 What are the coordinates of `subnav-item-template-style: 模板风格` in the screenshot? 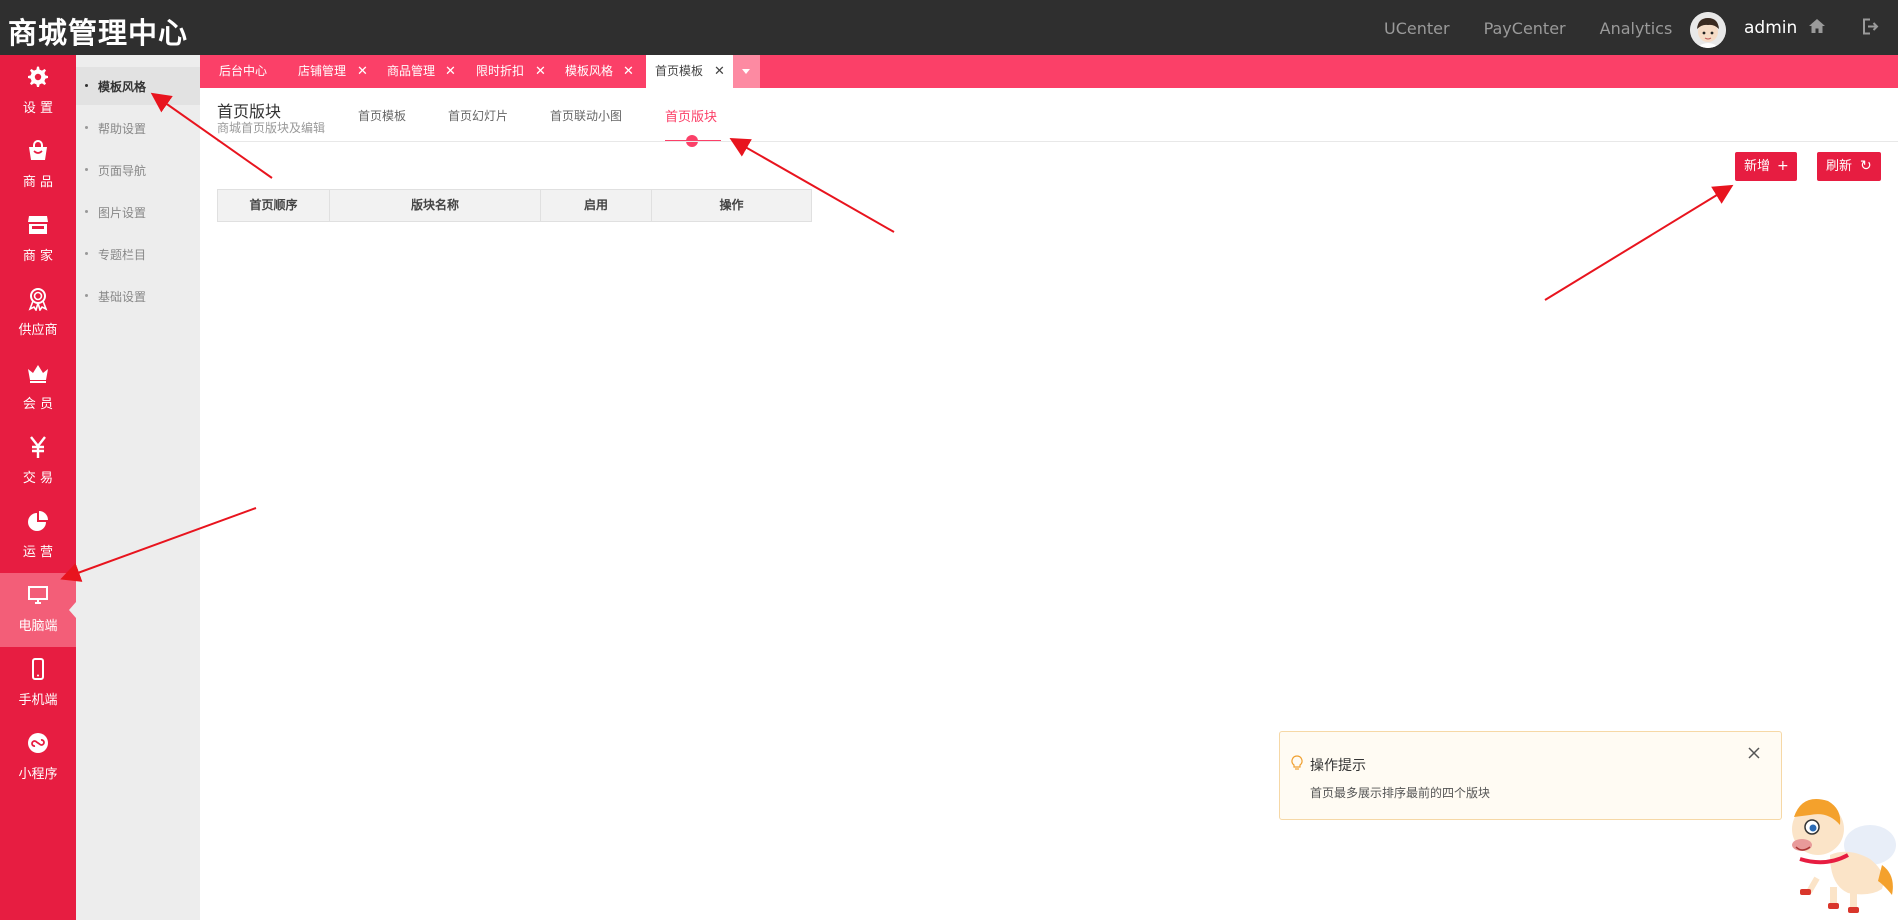 It's located at (138, 86).